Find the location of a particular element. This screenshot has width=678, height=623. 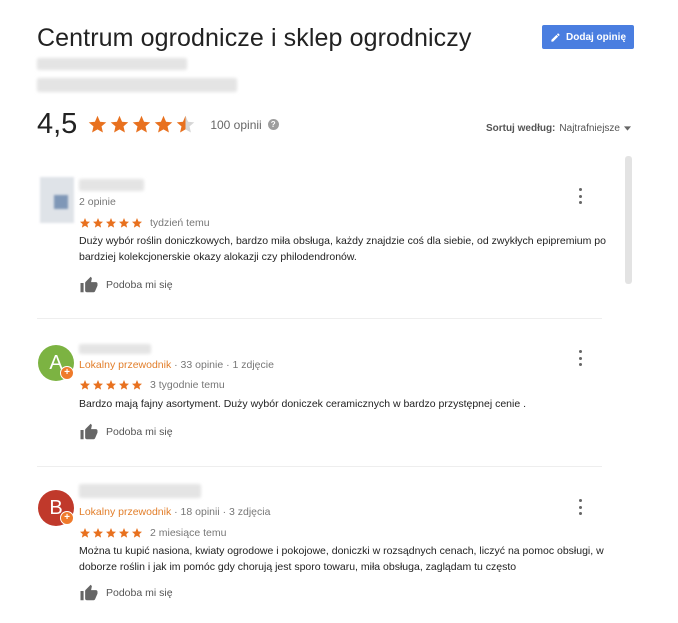

sort-dropdown: Najtrafniejsze is located at coordinates (589, 128).